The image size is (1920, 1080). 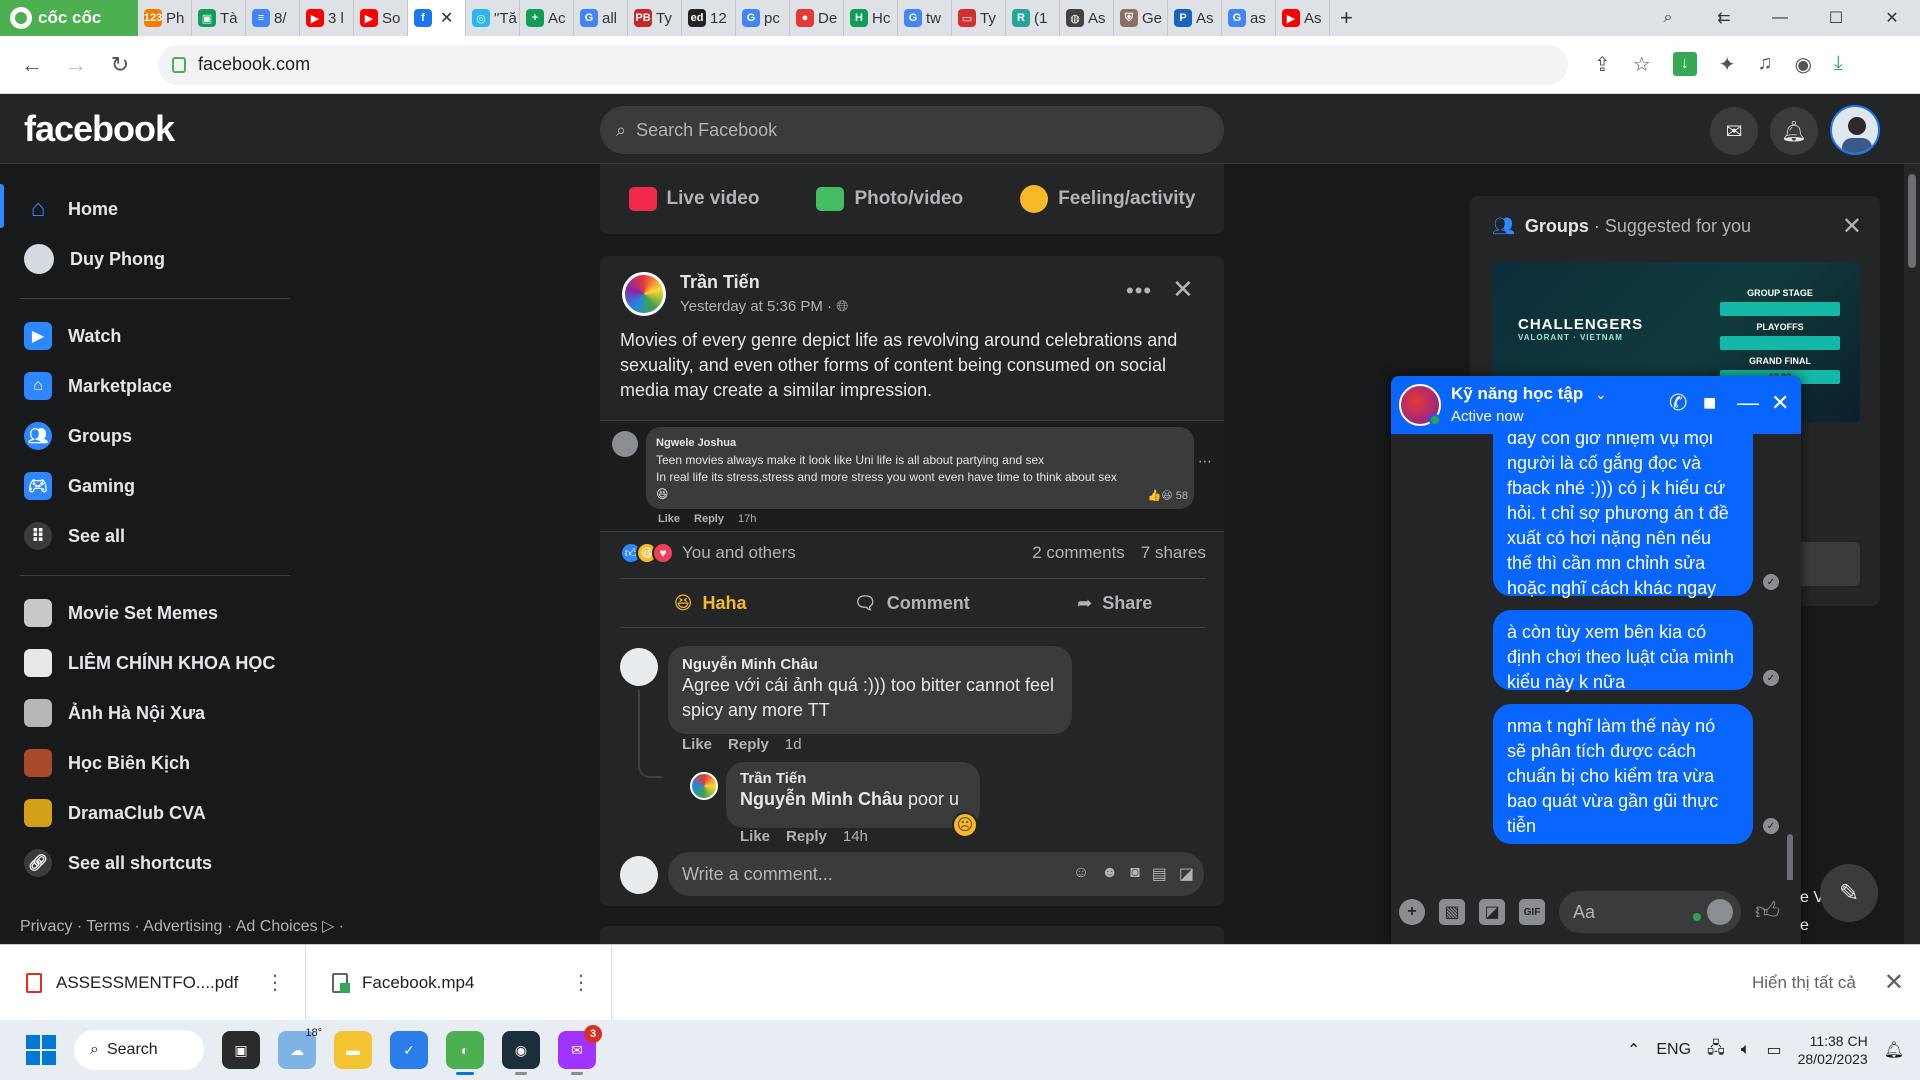 I want to click on browser-tab: ed 12, so click(x=709, y=18).